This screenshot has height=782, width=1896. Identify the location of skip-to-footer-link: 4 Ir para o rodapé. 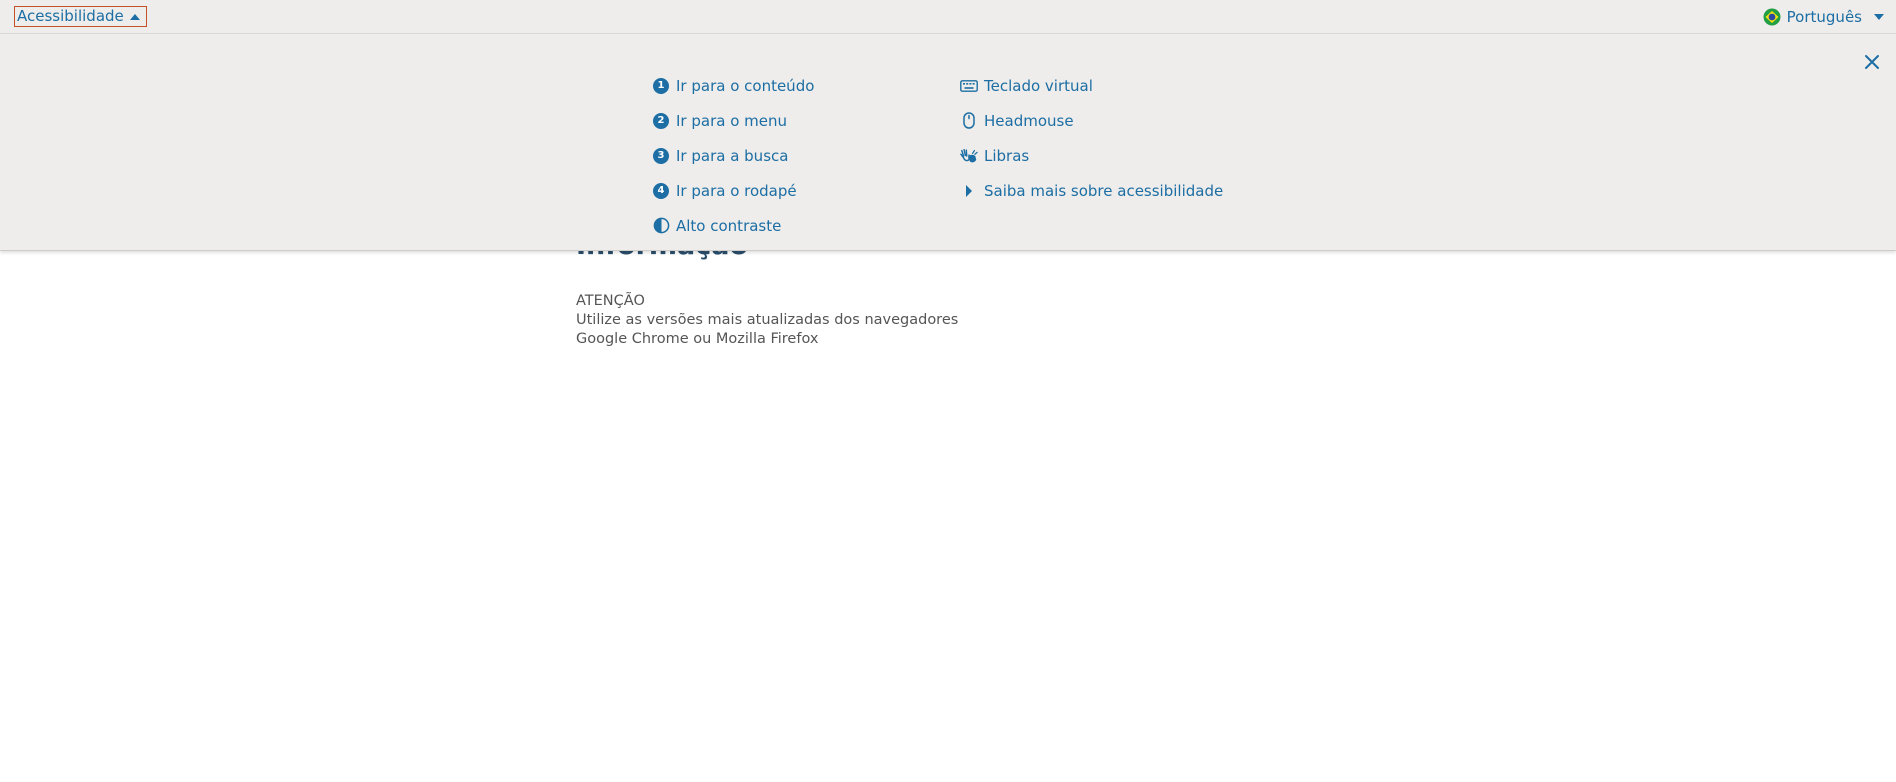
(733, 190).